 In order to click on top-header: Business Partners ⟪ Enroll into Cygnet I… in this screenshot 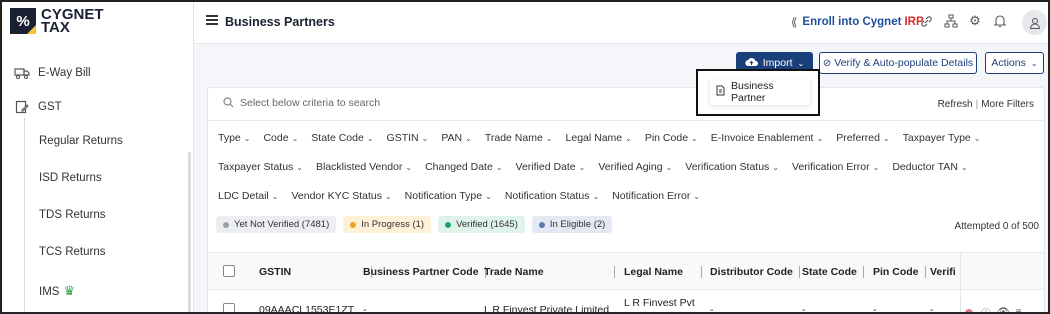, I will do `click(621, 23)`.